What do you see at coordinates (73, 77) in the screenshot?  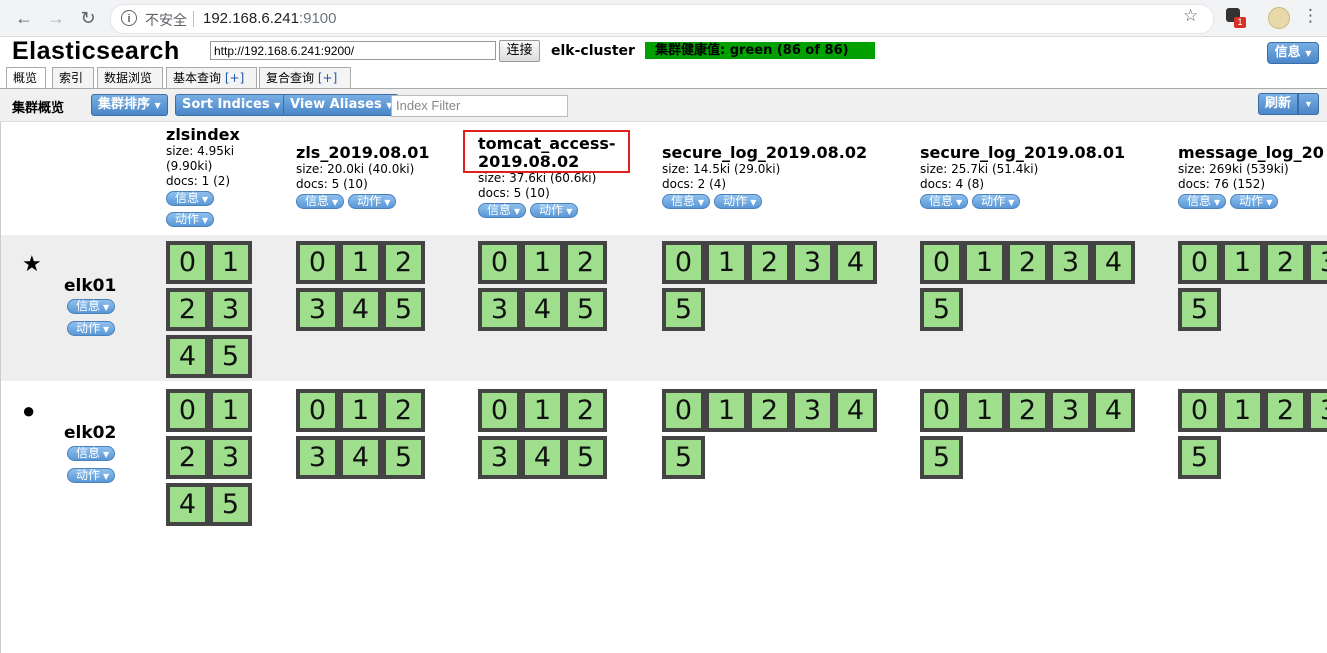 I see `tab-indices: 索引` at bounding box center [73, 77].